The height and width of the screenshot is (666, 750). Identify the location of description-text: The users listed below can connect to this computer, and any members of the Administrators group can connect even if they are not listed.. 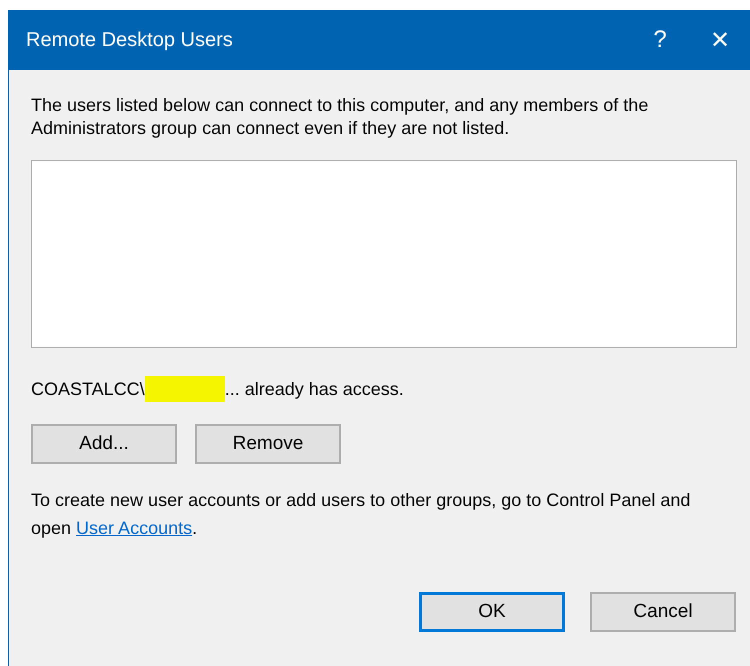
(340, 117).